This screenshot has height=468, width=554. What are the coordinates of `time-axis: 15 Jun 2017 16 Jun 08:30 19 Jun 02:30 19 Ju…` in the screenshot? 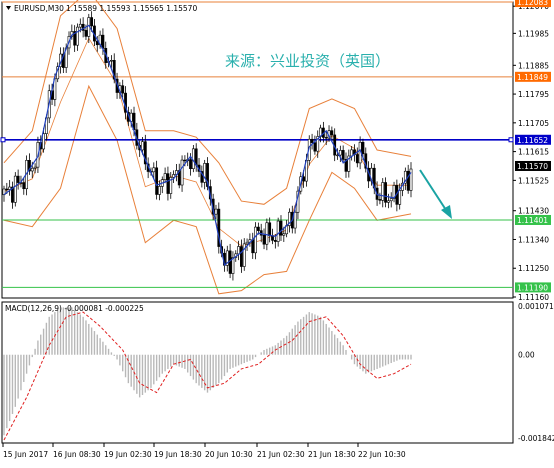 It's located at (204, 451).